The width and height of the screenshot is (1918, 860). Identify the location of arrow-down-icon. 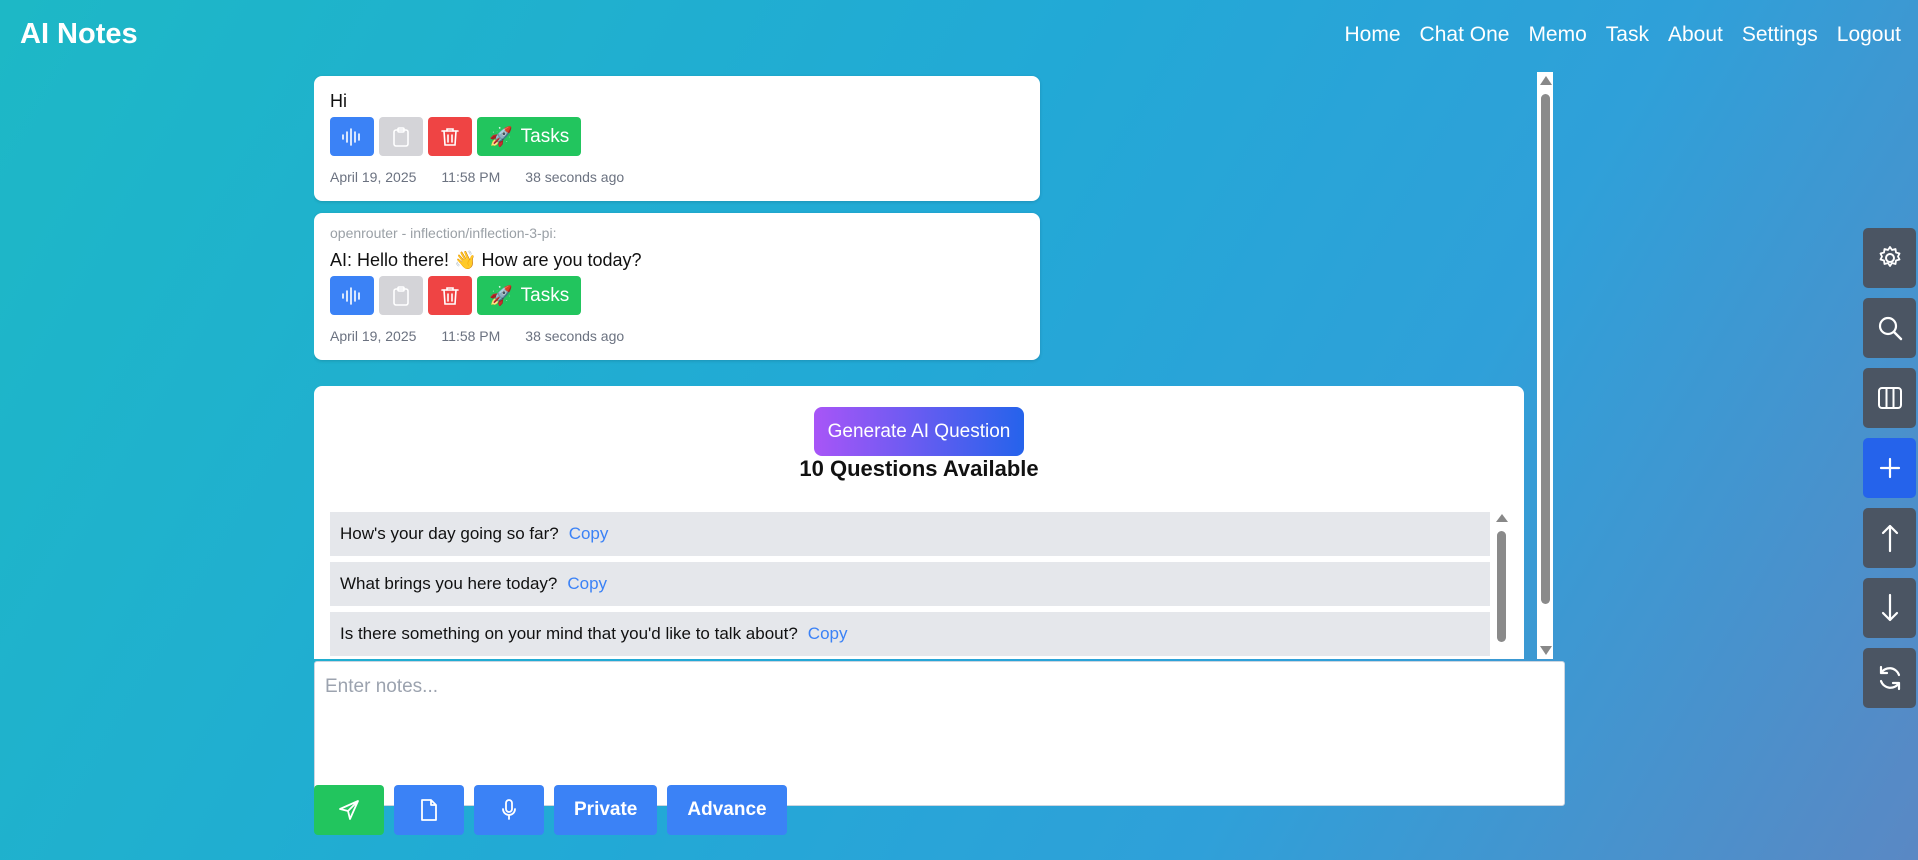
(1889, 607).